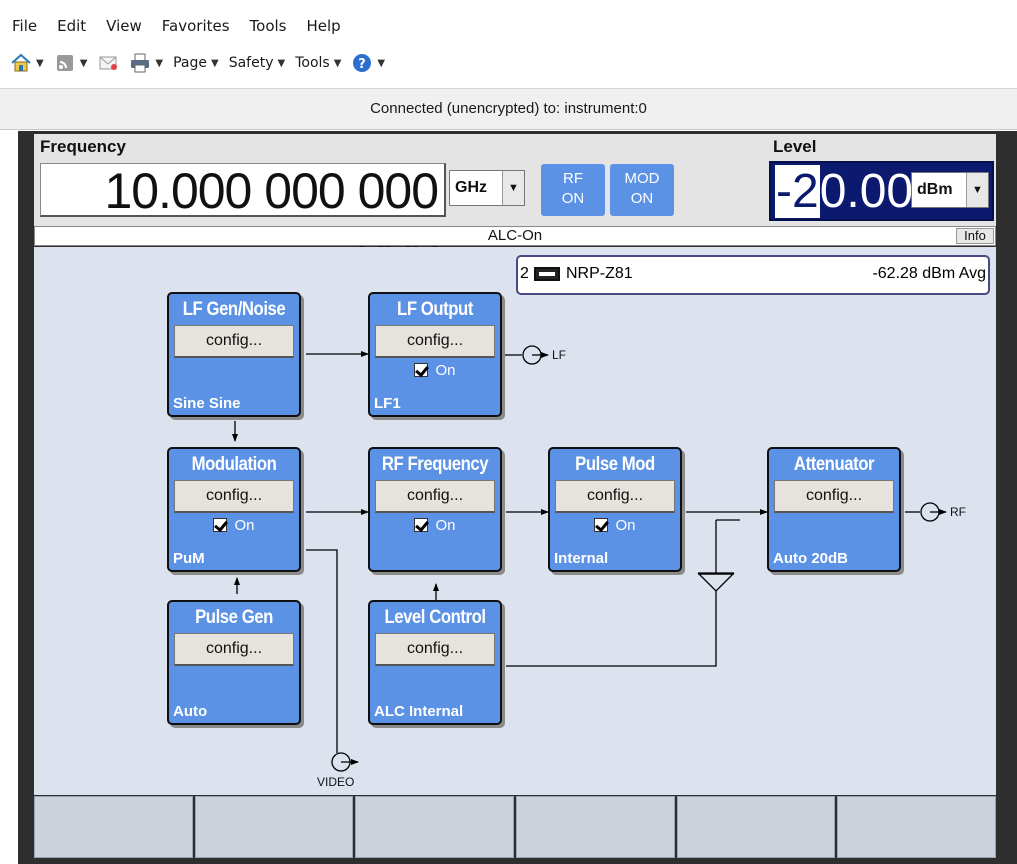 The height and width of the screenshot is (864, 1017). What do you see at coordinates (435, 525) in the screenshot?
I see `rf-frequency-on-checkbox: On` at bounding box center [435, 525].